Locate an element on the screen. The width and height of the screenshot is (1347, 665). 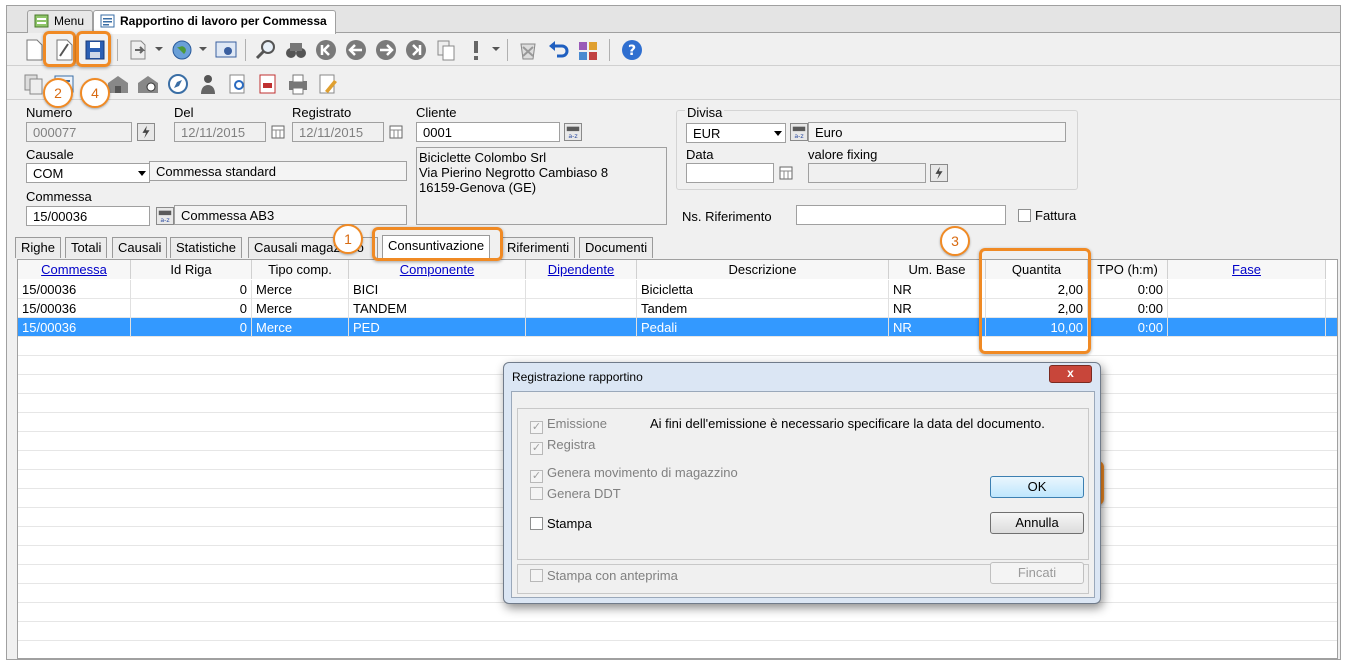
edit-report-icon is located at coordinates (328, 84).